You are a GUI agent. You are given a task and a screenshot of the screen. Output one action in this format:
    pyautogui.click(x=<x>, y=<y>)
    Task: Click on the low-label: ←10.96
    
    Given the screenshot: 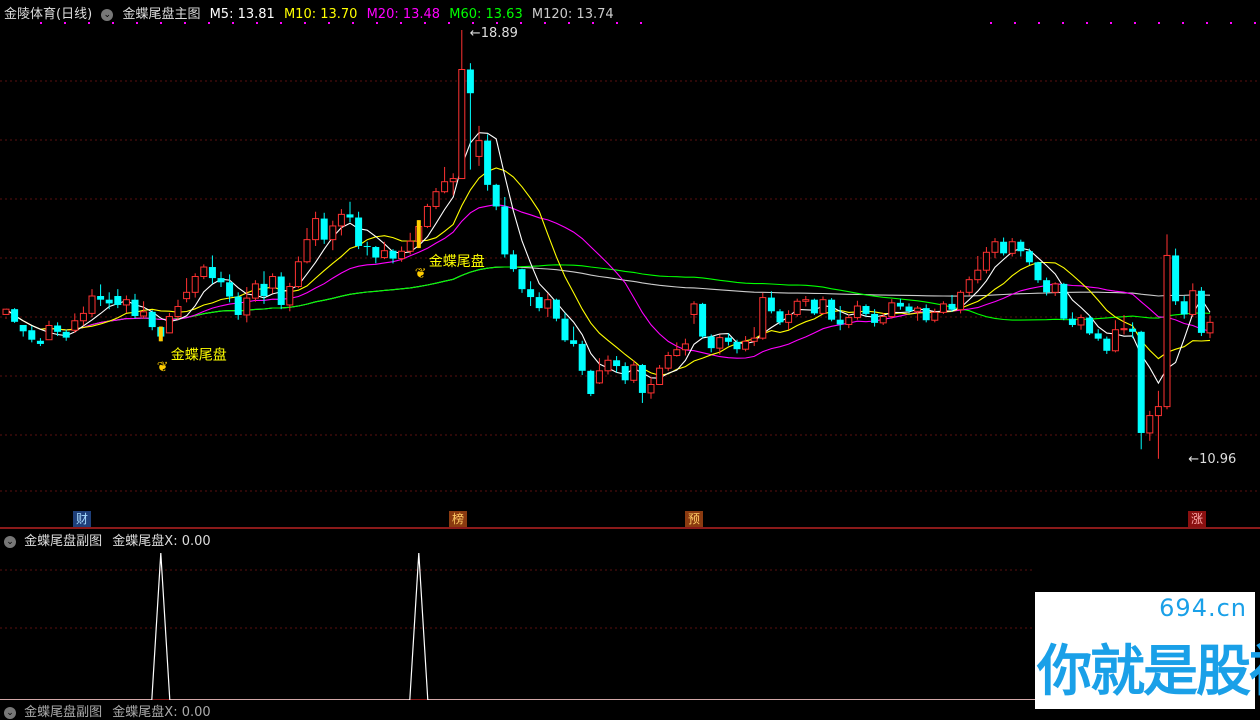 What is the action you would take?
    pyautogui.click(x=1212, y=459)
    